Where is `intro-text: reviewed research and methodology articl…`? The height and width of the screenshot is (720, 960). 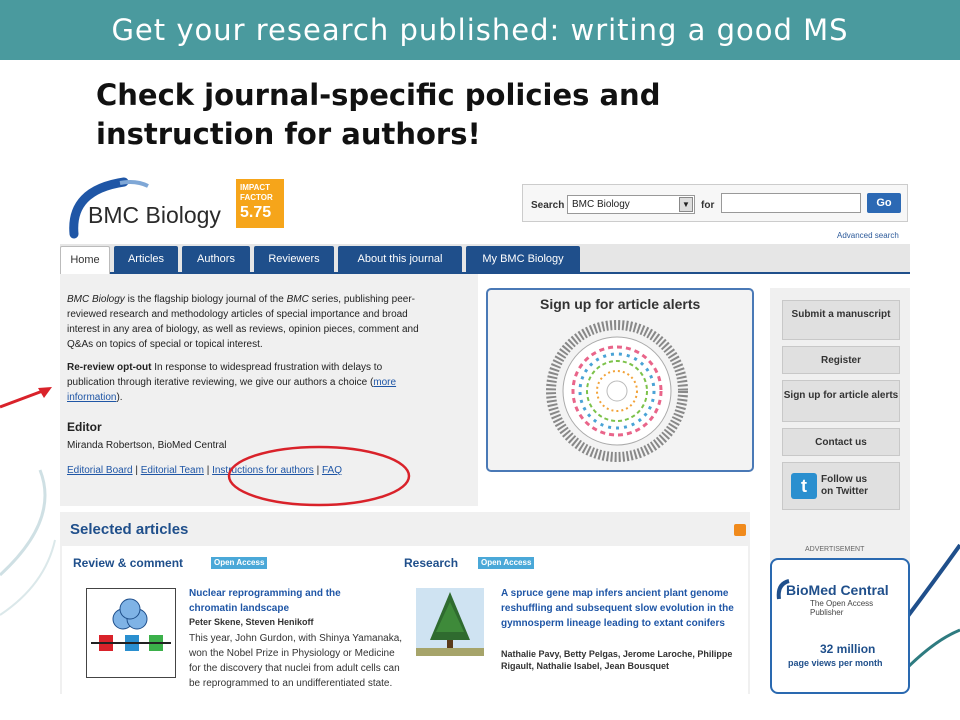
intro-text: reviewed research and methodology articl… is located at coordinates (237, 314).